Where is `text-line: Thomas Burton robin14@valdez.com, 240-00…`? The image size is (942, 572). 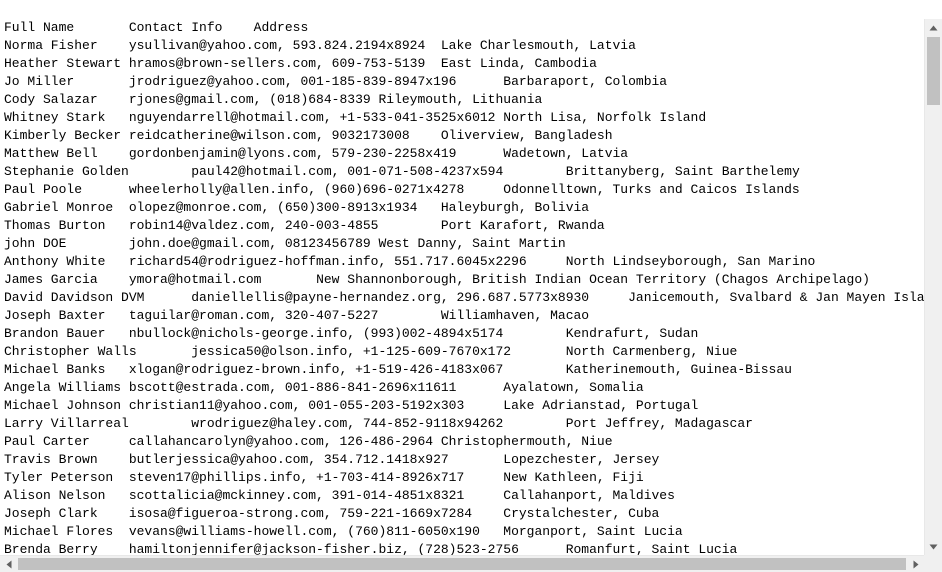
text-line: Thomas Burton robin14@valdez.com, 240-00… is located at coordinates (464, 226).